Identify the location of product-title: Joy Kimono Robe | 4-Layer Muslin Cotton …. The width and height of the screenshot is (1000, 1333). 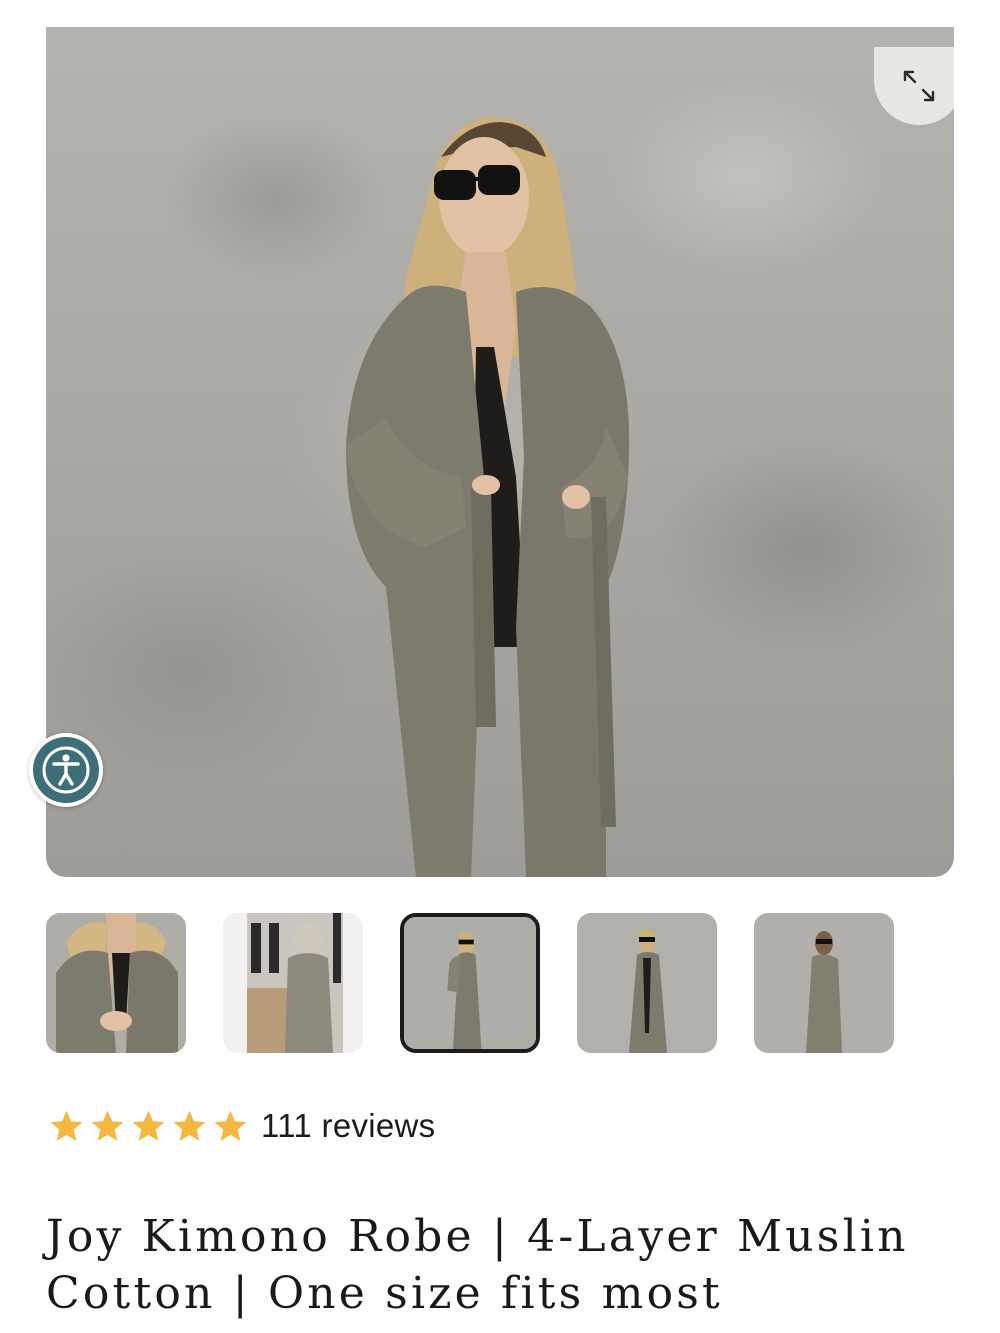
(477, 1265).